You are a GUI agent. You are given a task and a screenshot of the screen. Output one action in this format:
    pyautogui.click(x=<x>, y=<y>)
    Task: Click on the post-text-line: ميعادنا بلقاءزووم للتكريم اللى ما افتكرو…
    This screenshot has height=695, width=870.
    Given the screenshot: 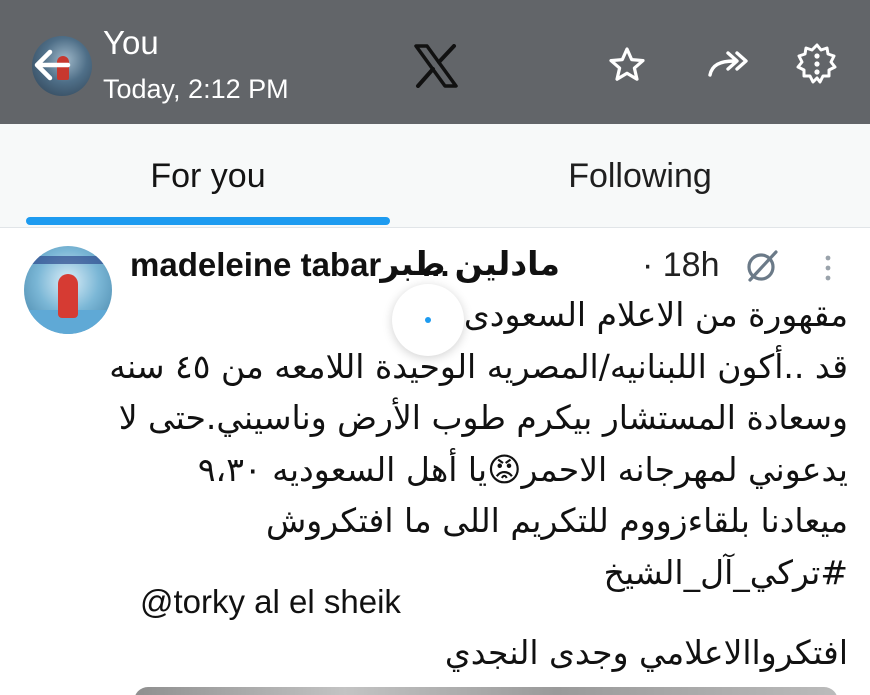 What is the action you would take?
    pyautogui.click(x=556, y=520)
    